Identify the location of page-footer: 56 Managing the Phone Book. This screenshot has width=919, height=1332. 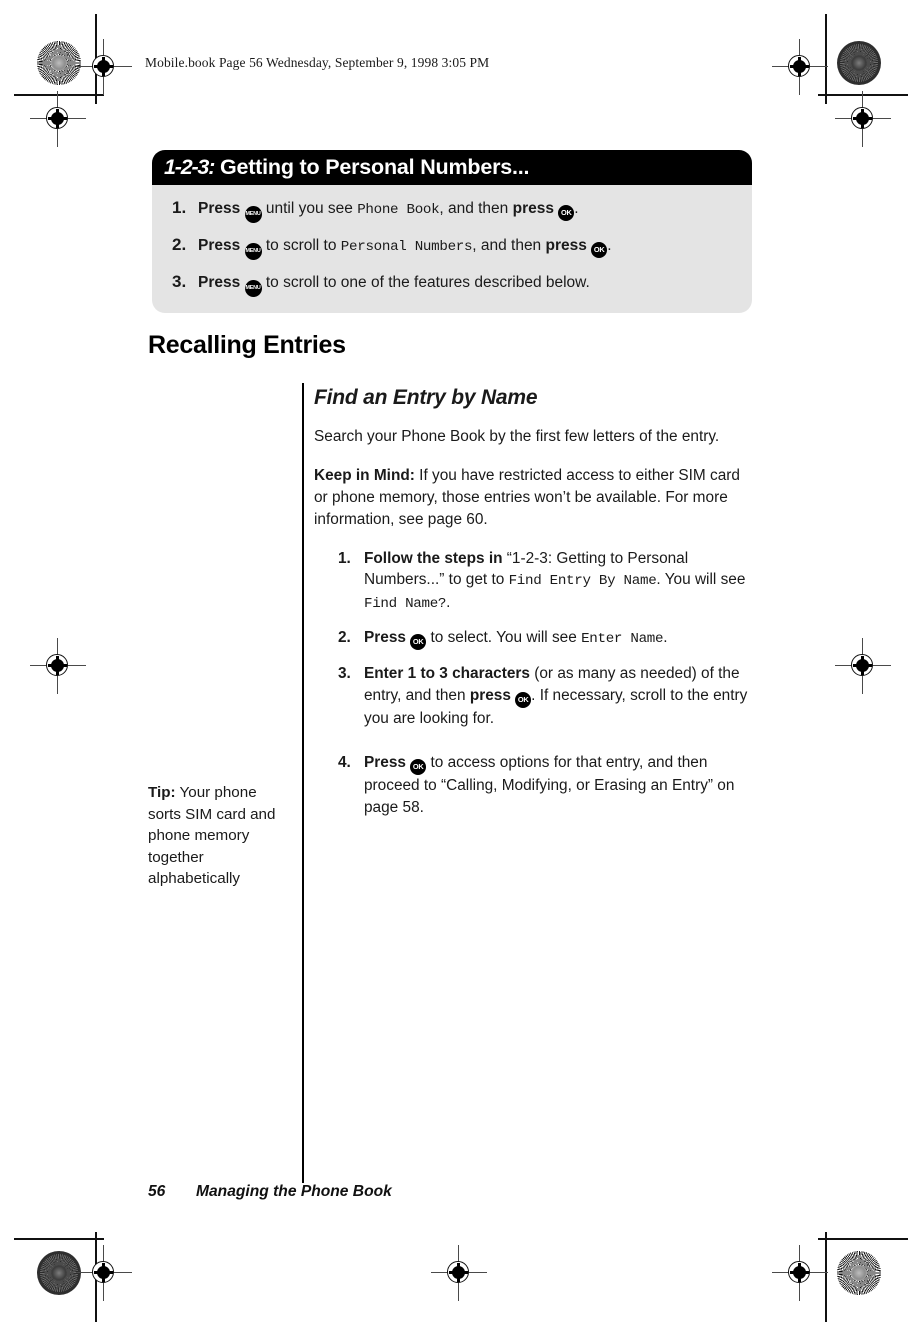
(270, 1192).